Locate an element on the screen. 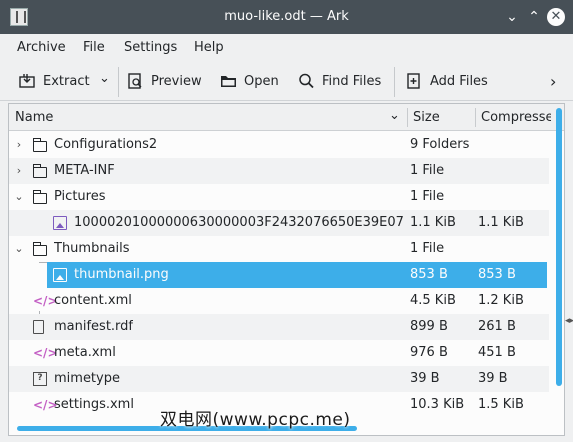 The image size is (573, 442). tree-row-configurations2: › Configurations2 9 Folders is located at coordinates (279, 145).